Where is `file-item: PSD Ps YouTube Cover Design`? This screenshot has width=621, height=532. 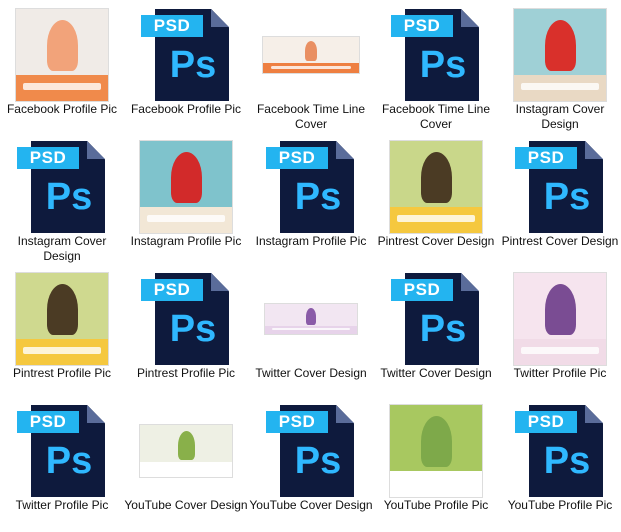
file-item: PSD Ps YouTube Cover Design is located at coordinates (311, 466).